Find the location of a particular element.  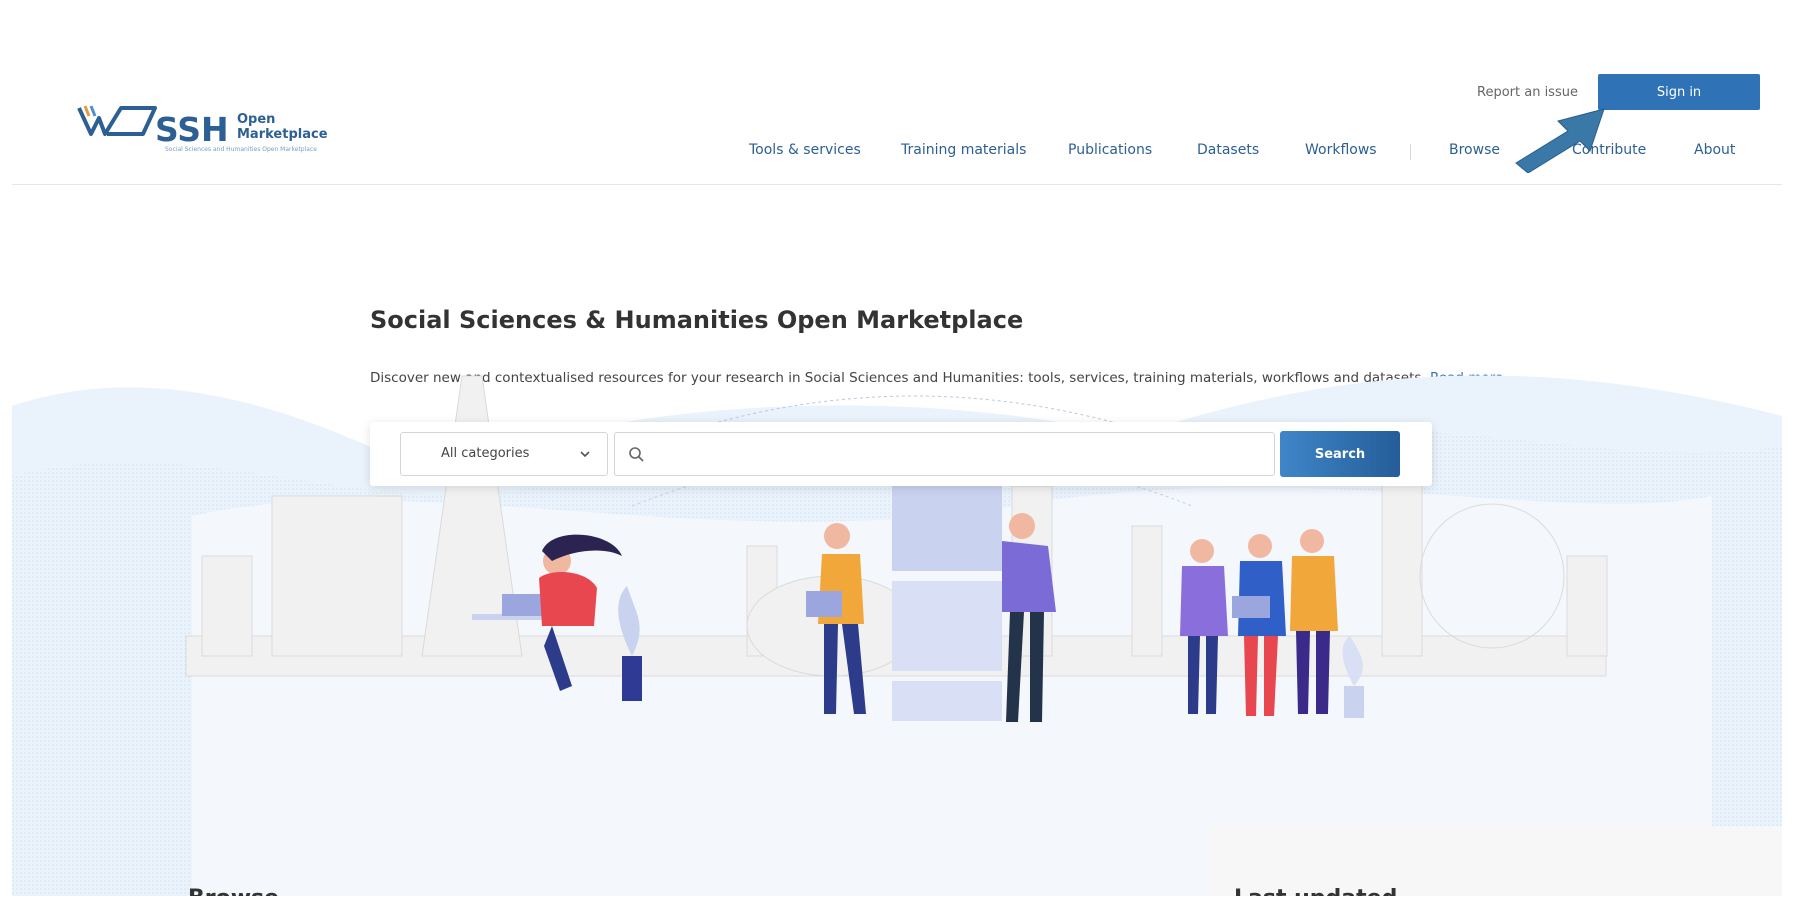

nav-item-about: About is located at coordinates (1714, 150).